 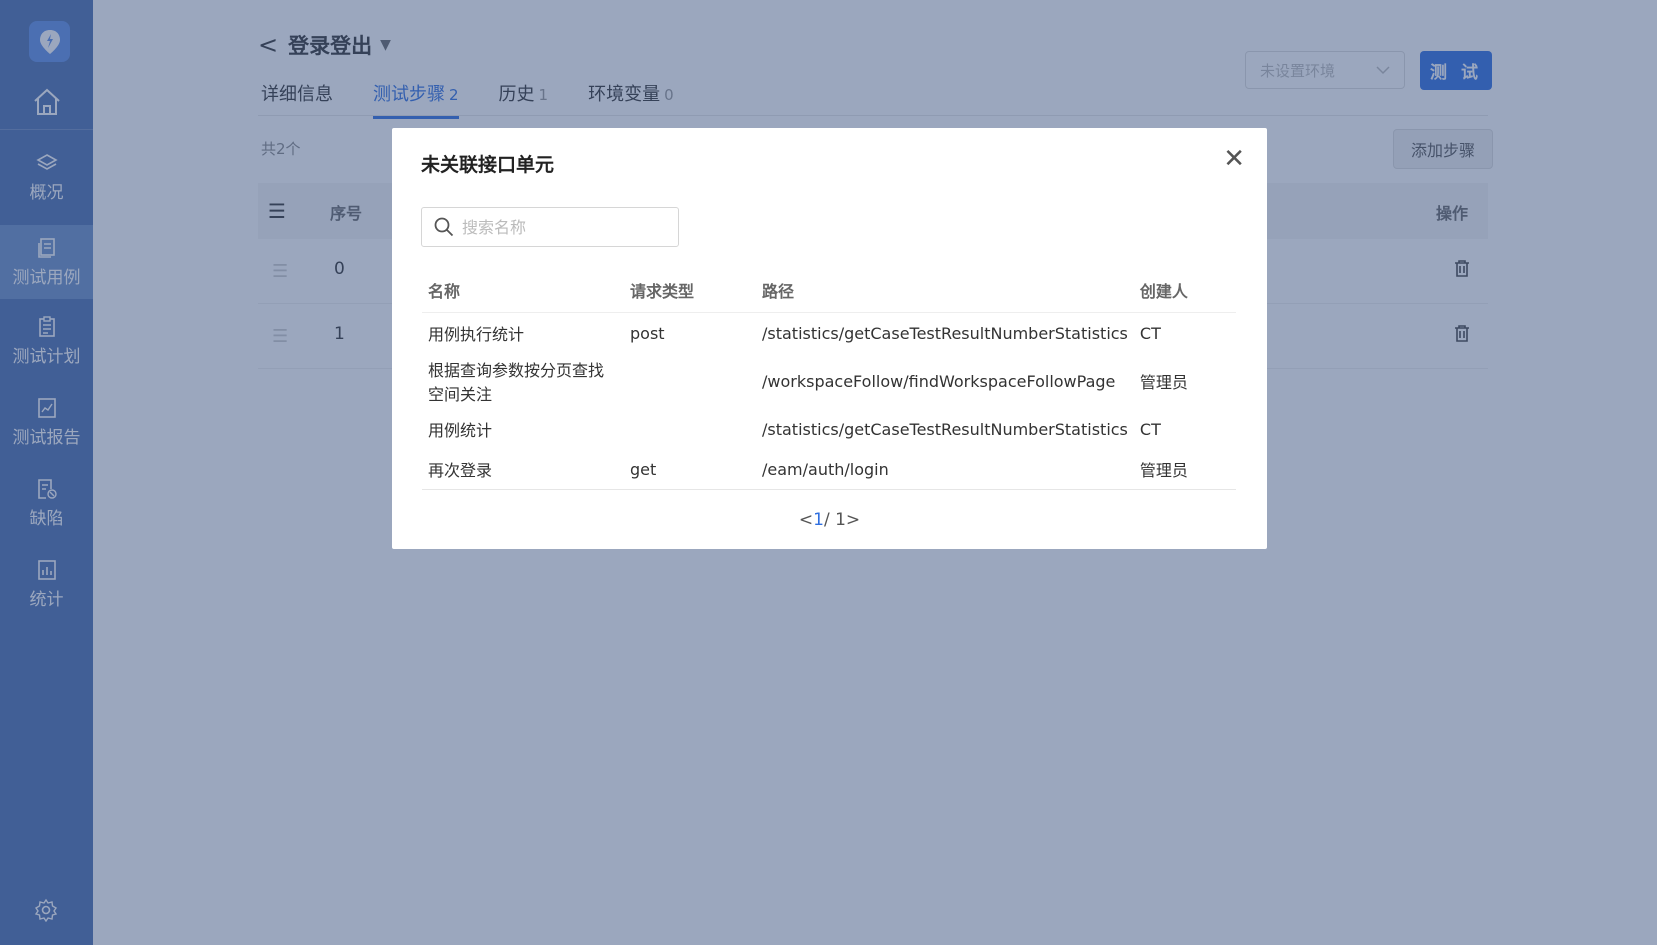 What do you see at coordinates (647, 333) in the screenshot?
I see `cell-method: post` at bounding box center [647, 333].